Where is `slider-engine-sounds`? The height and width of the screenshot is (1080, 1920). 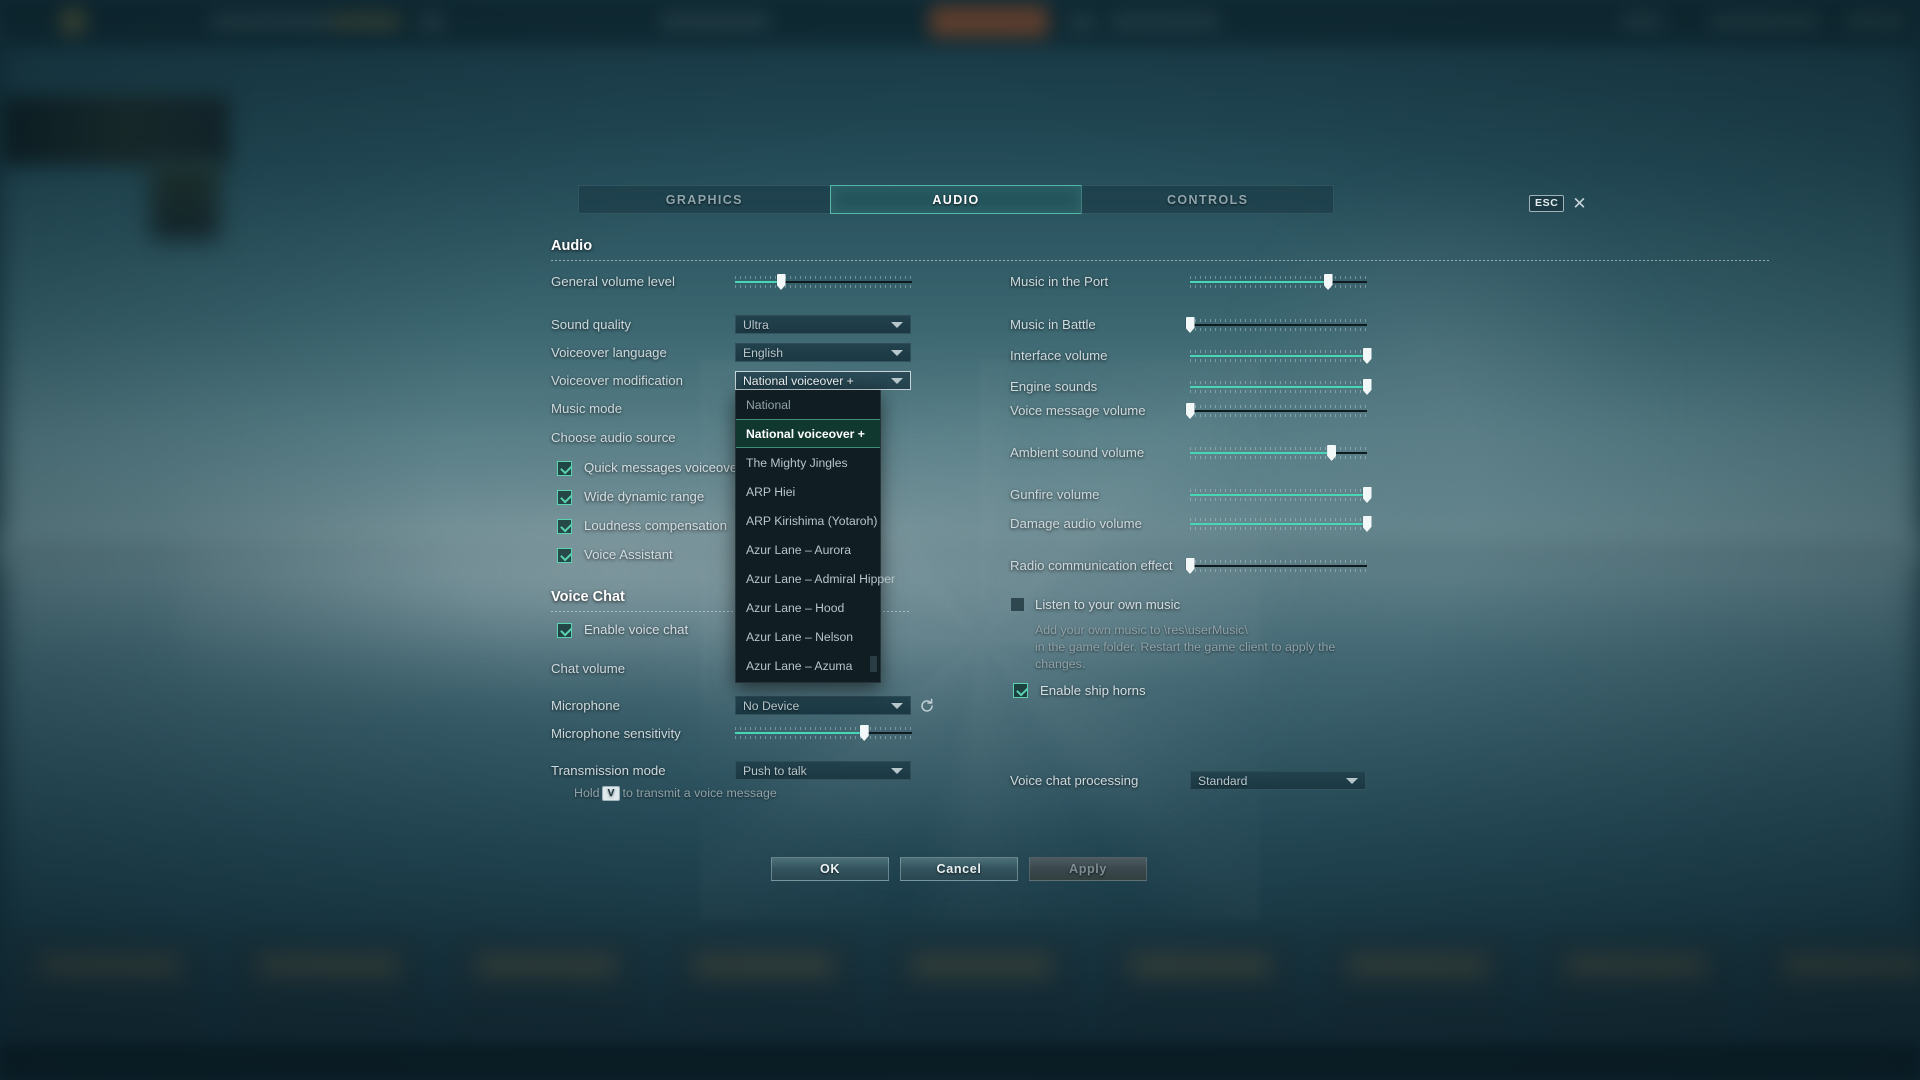
slider-engine-sounds is located at coordinates (1281, 387).